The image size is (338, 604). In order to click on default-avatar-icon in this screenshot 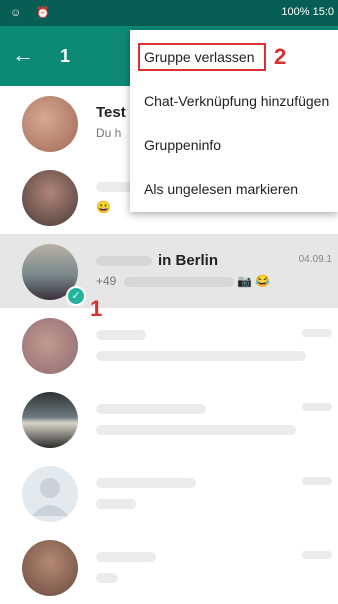, I will do `click(50, 497)`.